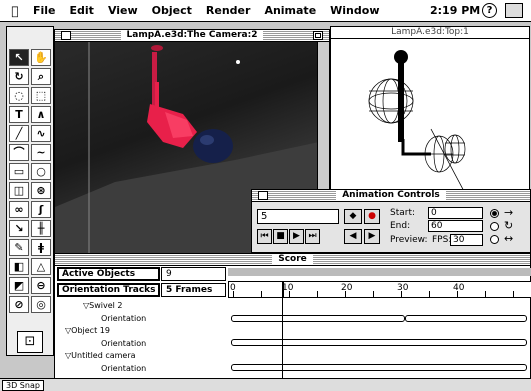  What do you see at coordinates (318, 35) in the screenshot?
I see `zoom-box-icon` at bounding box center [318, 35].